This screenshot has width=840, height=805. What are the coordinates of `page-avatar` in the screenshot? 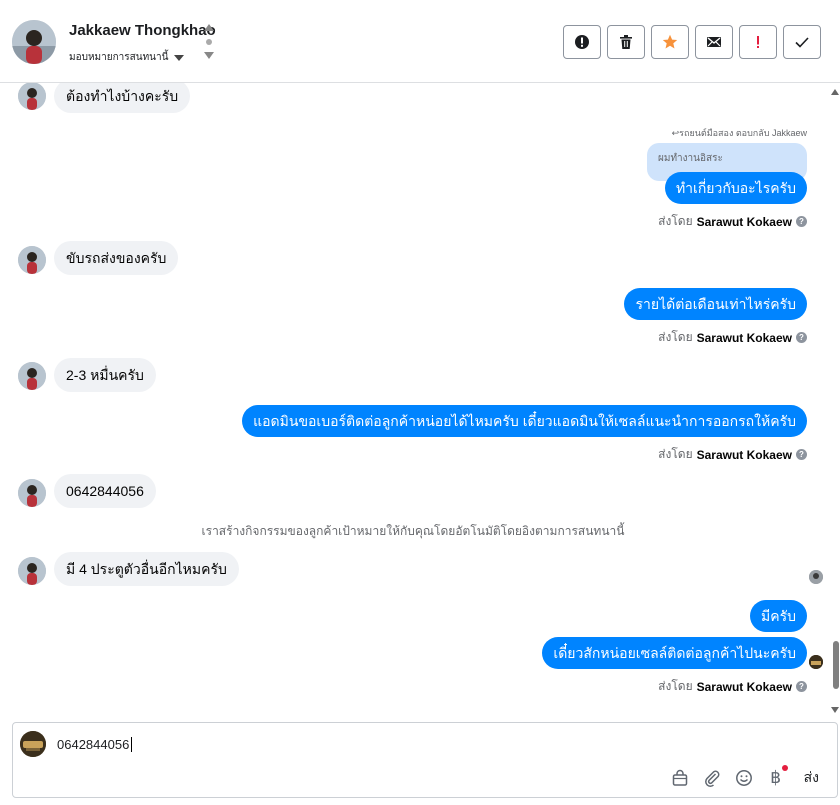 It's located at (33, 744).